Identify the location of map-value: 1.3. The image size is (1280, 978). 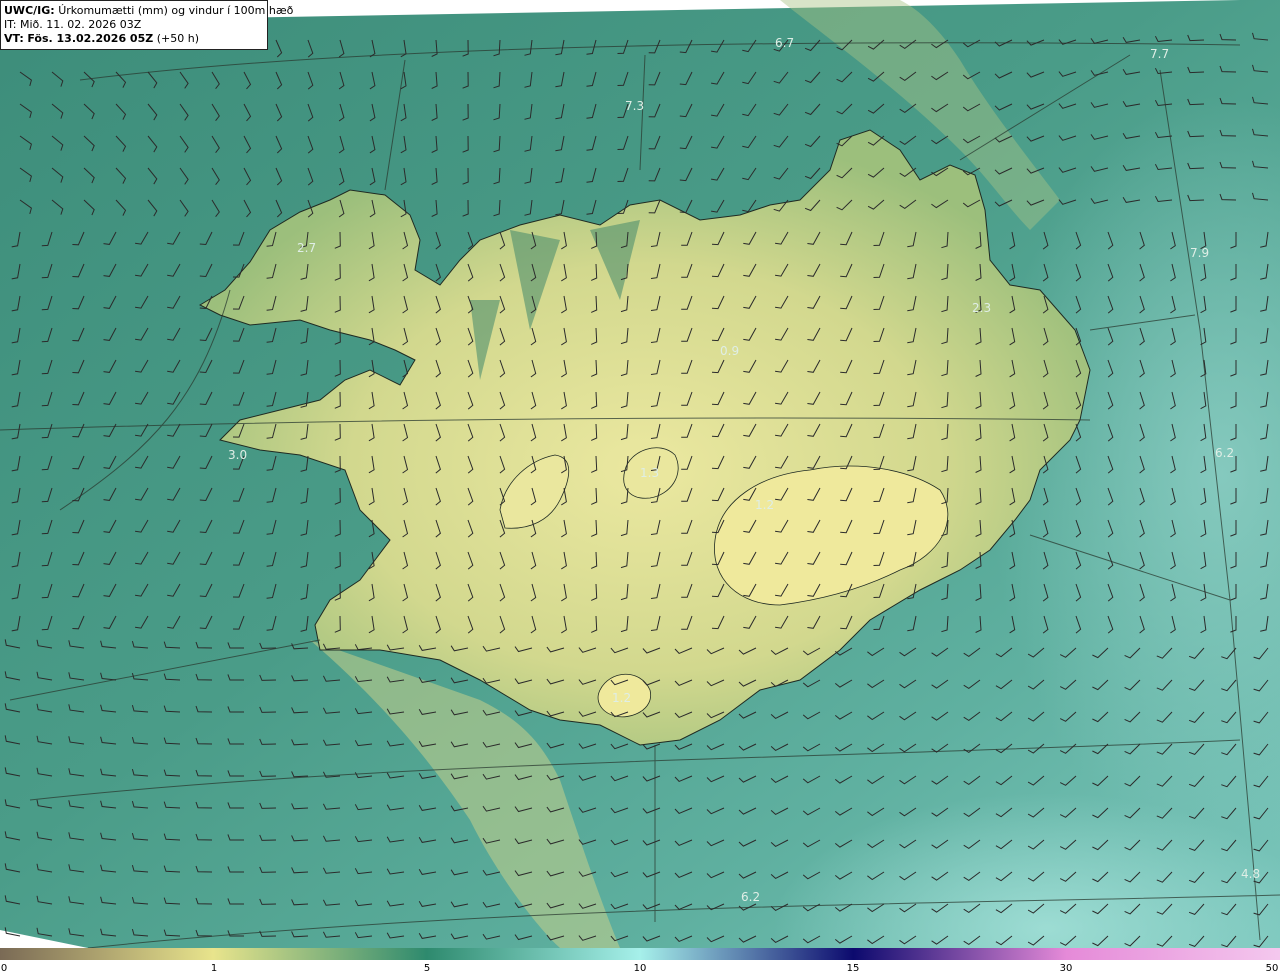
(649, 473).